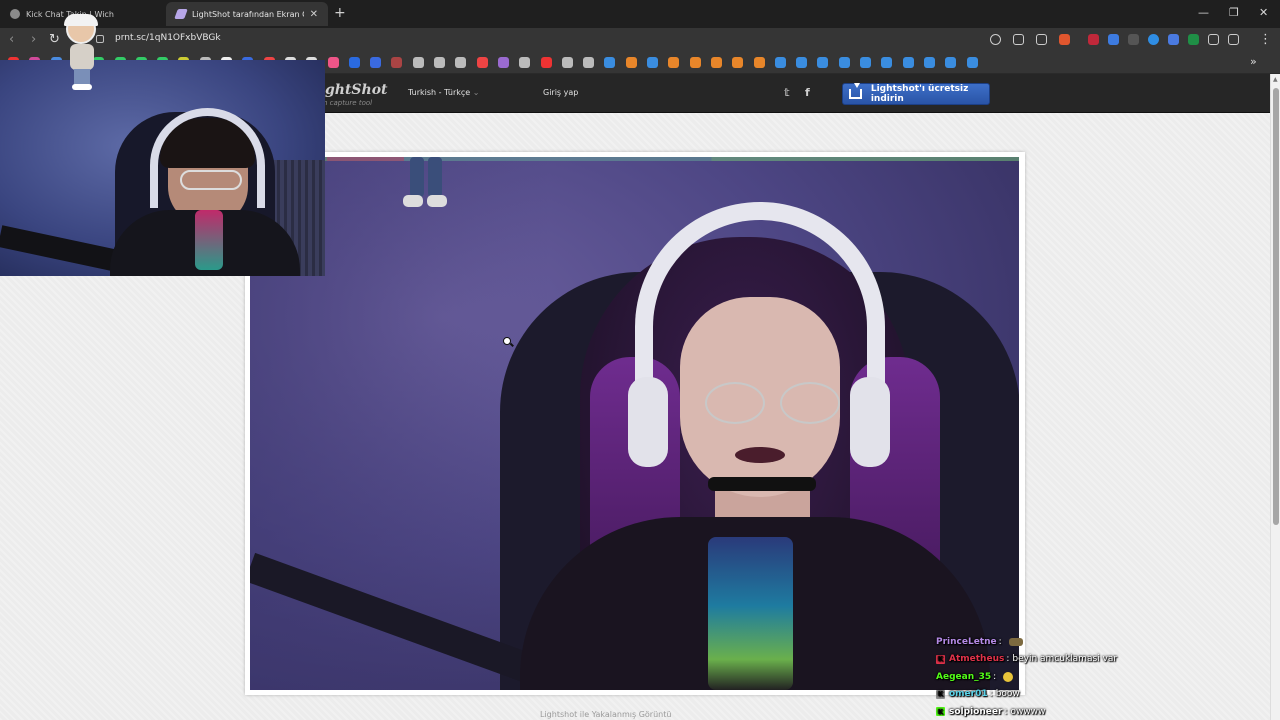 Image resolution: width=1280 pixels, height=720 pixels. I want to click on brave-shield-icon, so click(1064, 39).